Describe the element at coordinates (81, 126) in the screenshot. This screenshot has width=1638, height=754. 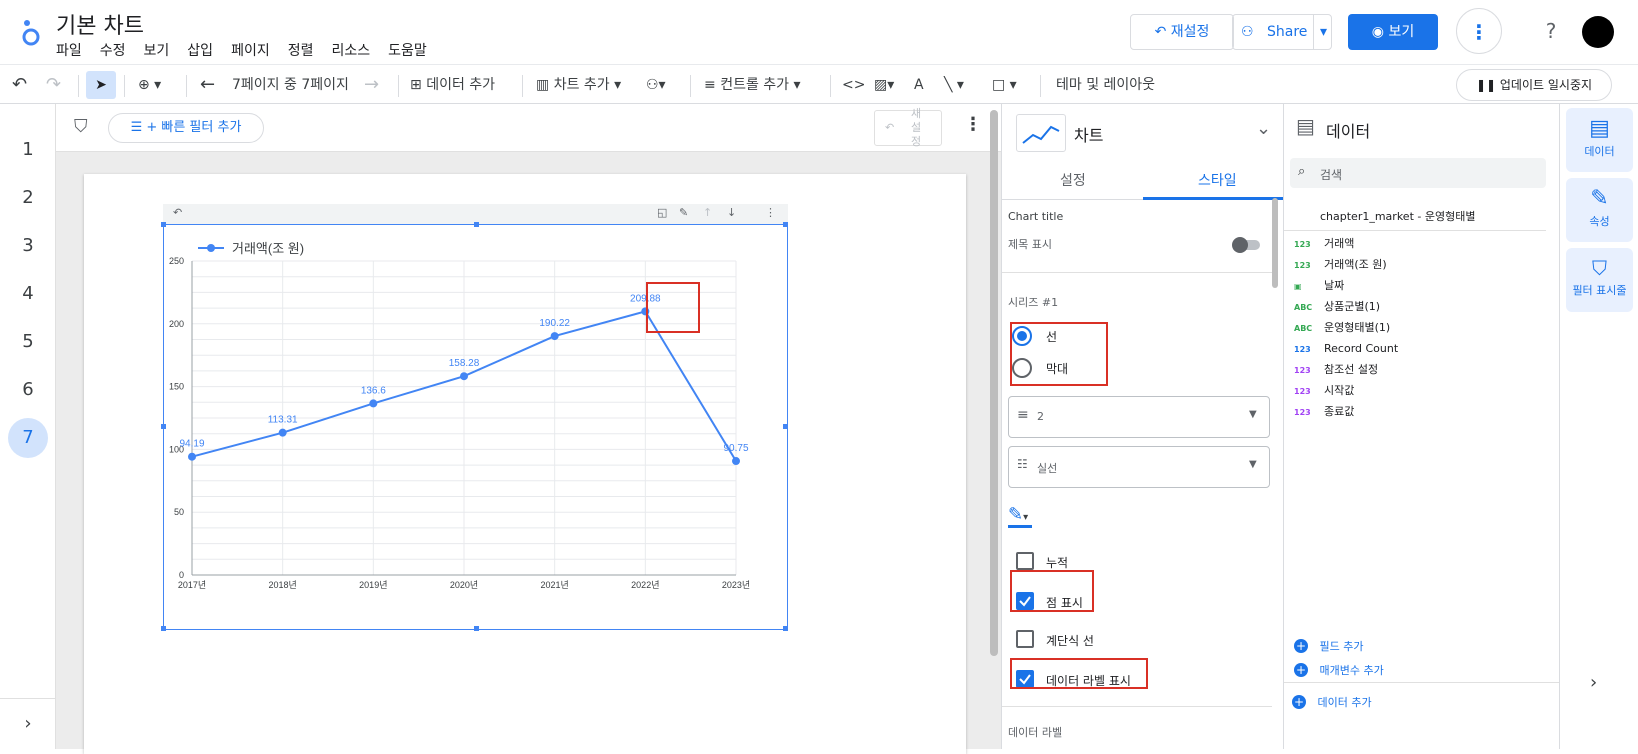
I see `filter-icon: ⛉` at that location.